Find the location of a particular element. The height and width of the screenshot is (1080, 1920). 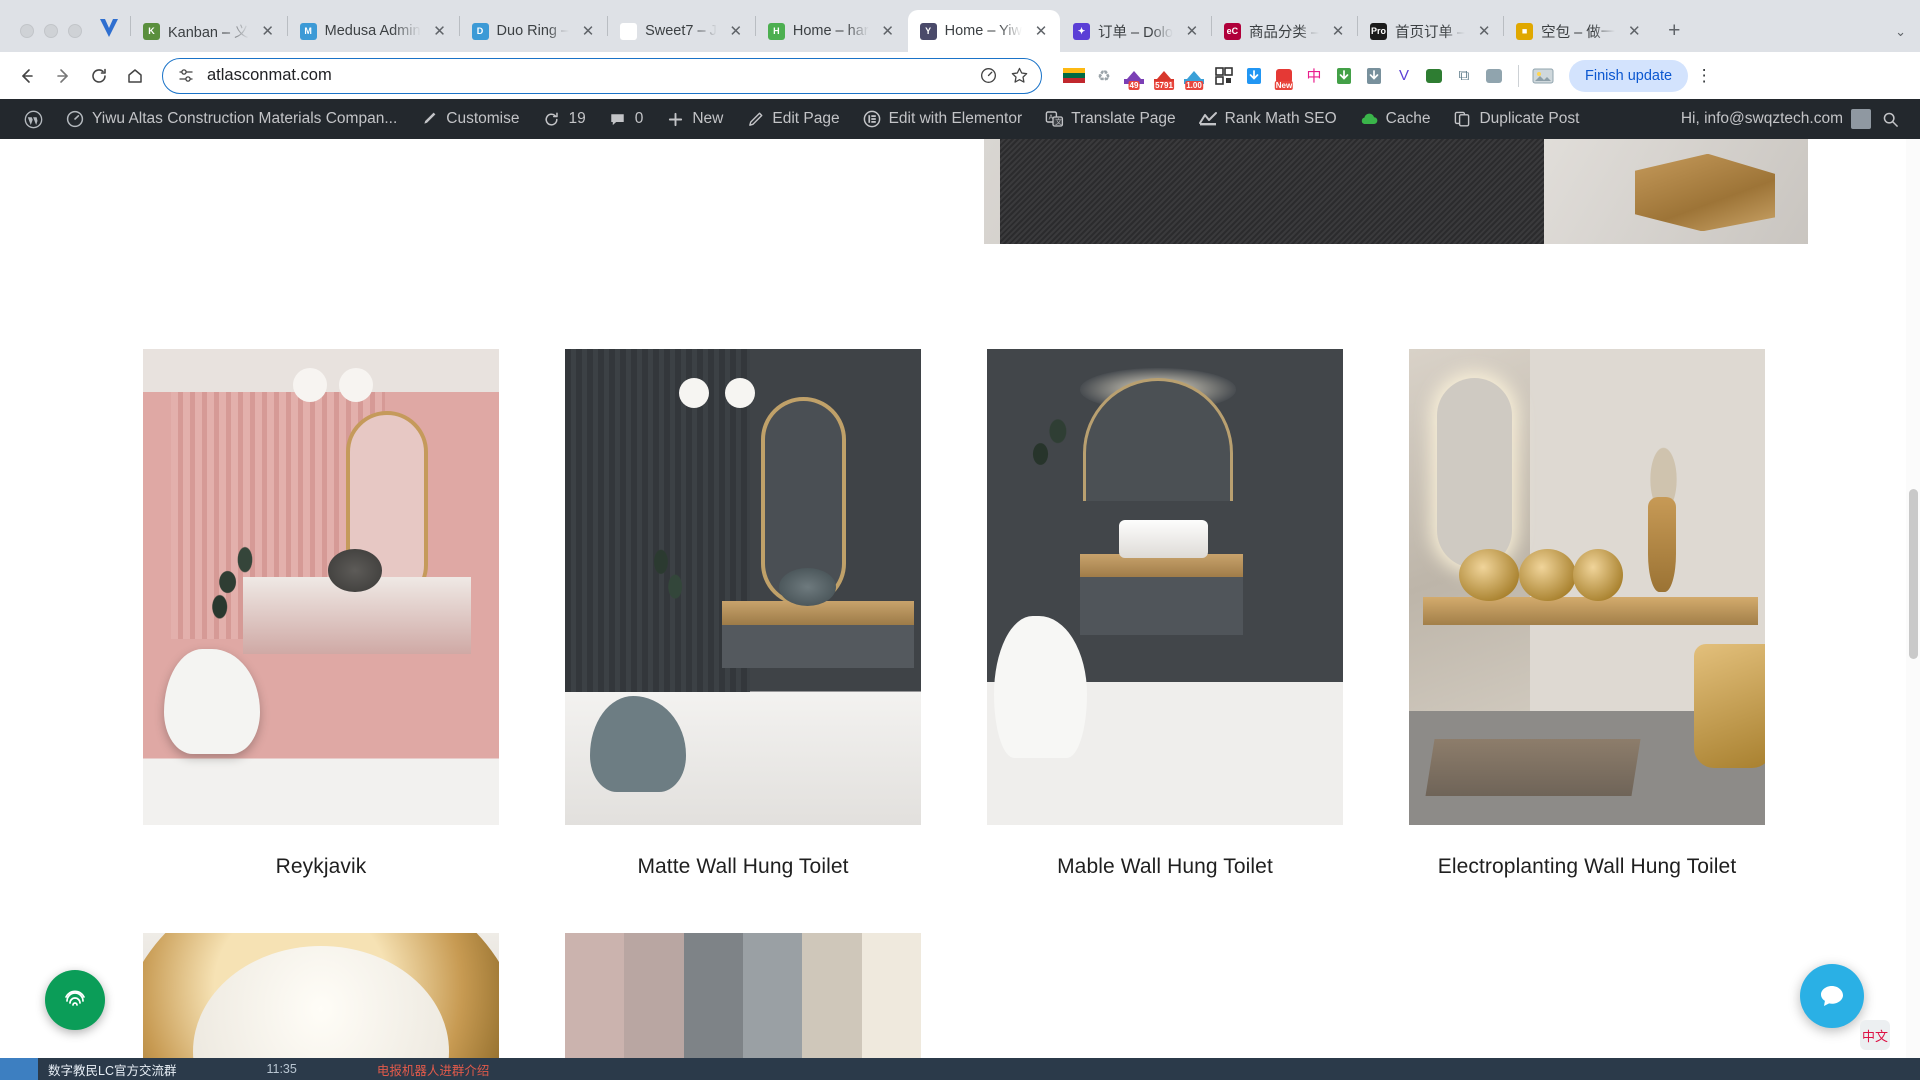

blue-truck-extension: 1.00 is located at coordinates (1194, 76).